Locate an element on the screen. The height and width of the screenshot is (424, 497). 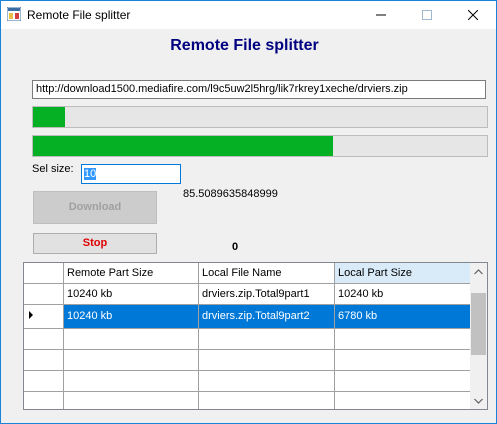
total-progress-bar is located at coordinates (260, 146).